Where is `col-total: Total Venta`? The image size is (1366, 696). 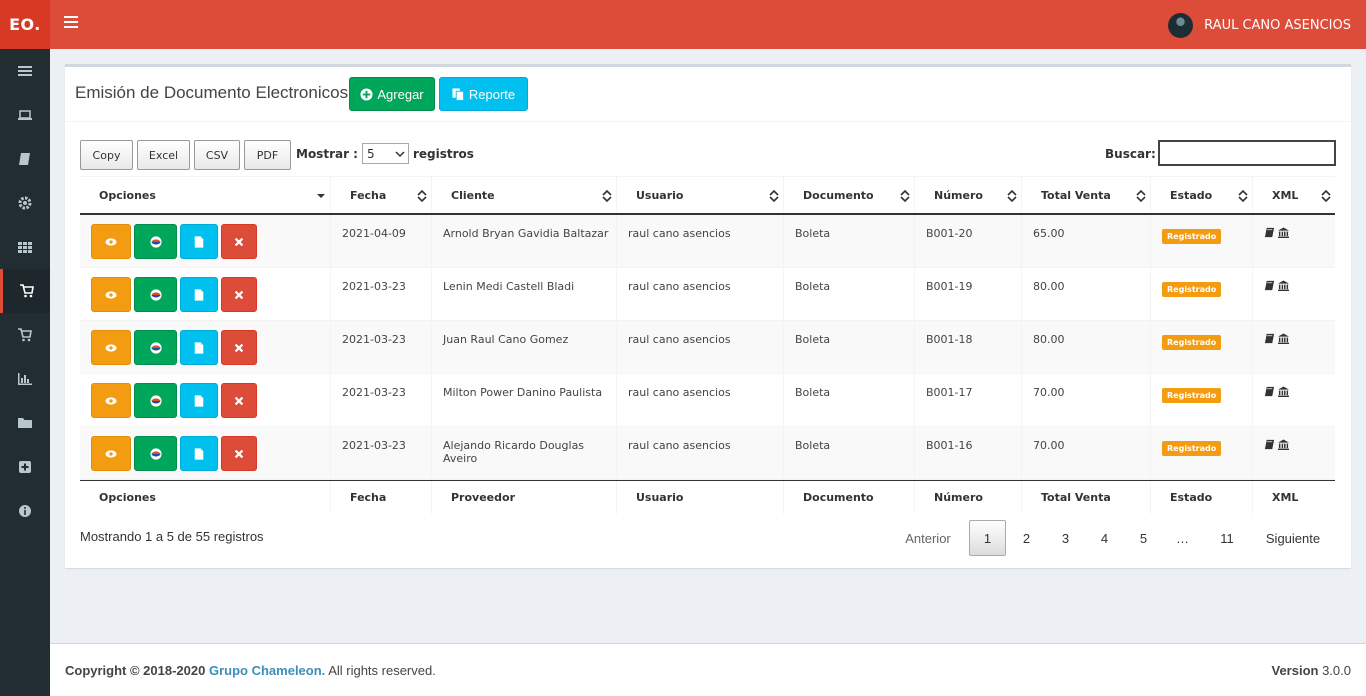
col-total: Total Venta is located at coordinates (1086, 195).